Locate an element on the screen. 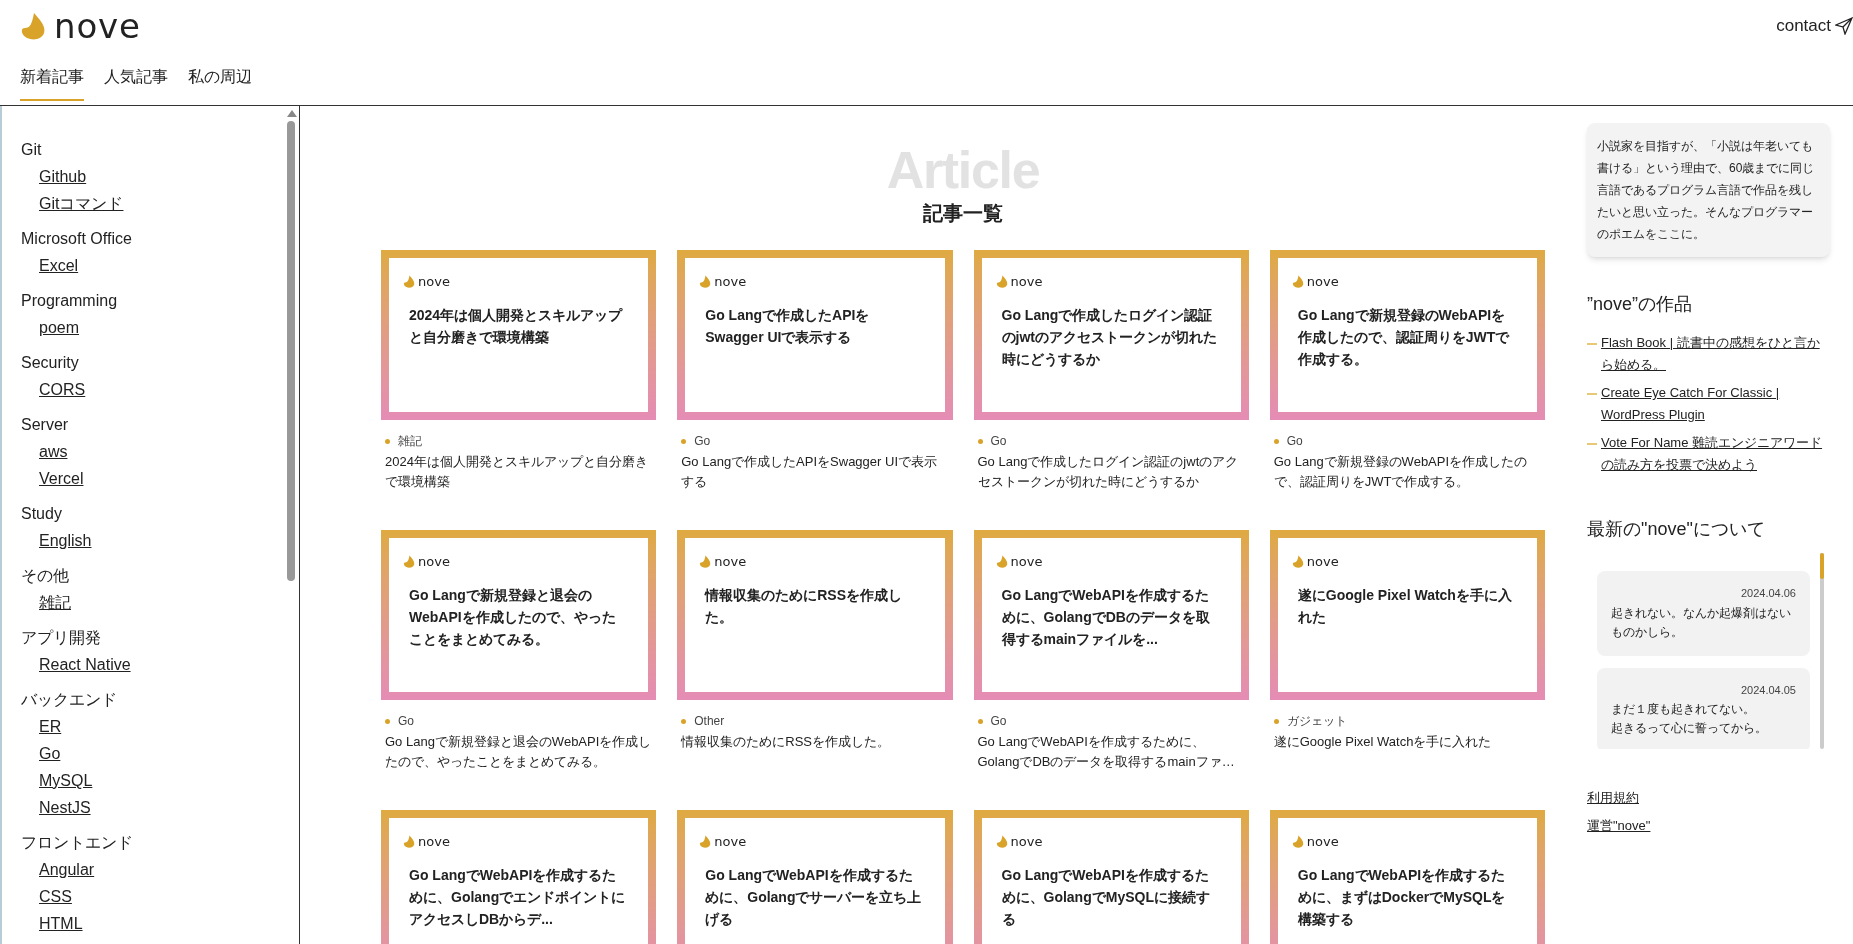  article-card: nove 遂にGoogle Pixel Watchを手に入れた is located at coordinates (1407, 615).